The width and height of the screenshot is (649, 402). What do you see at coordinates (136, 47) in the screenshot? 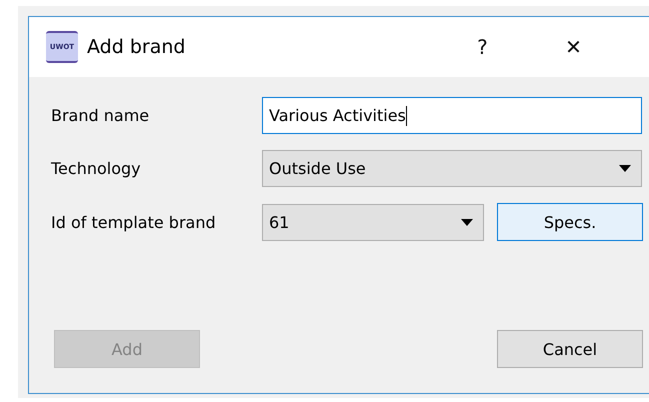
I see `window-title: Add brand` at bounding box center [136, 47].